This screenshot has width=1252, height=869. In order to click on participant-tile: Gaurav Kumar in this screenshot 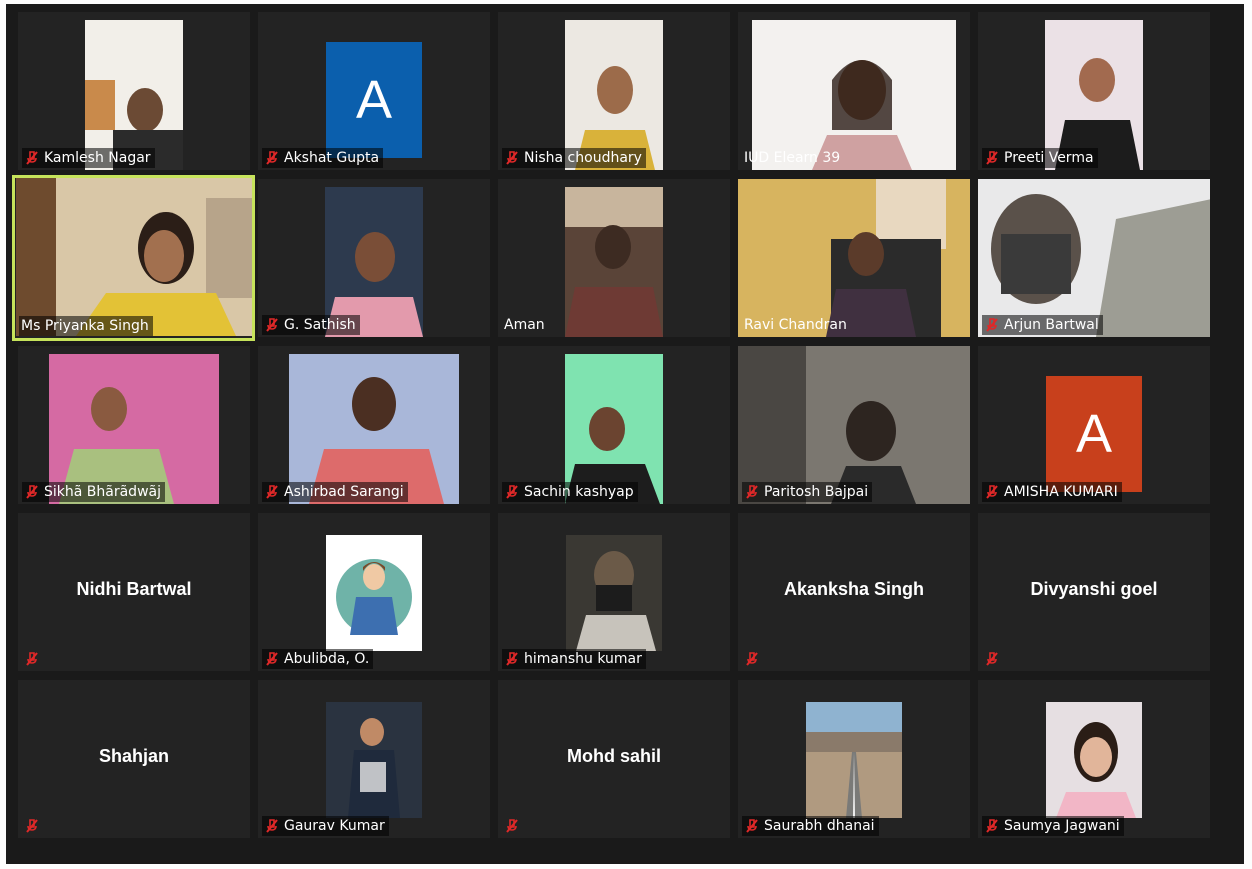, I will do `click(374, 759)`.